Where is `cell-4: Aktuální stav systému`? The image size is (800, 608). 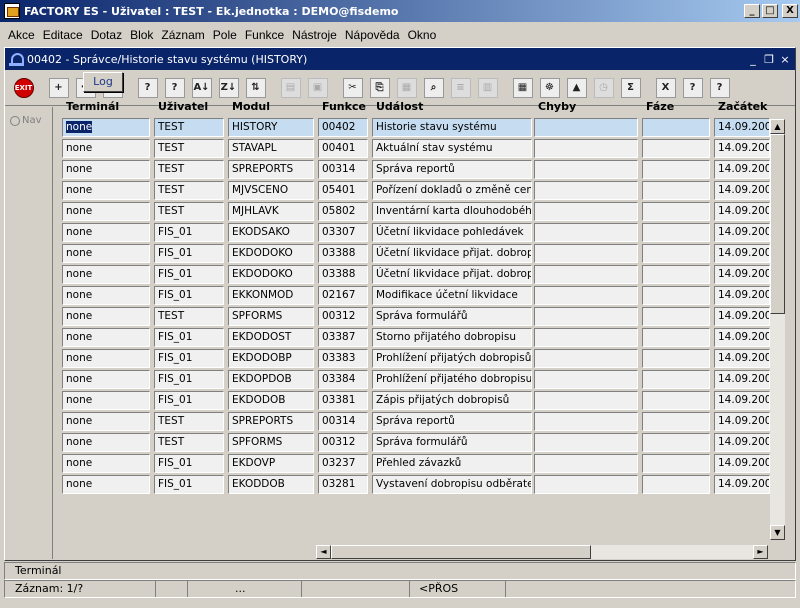 cell-4: Aktuální stav systému is located at coordinates (452, 148).